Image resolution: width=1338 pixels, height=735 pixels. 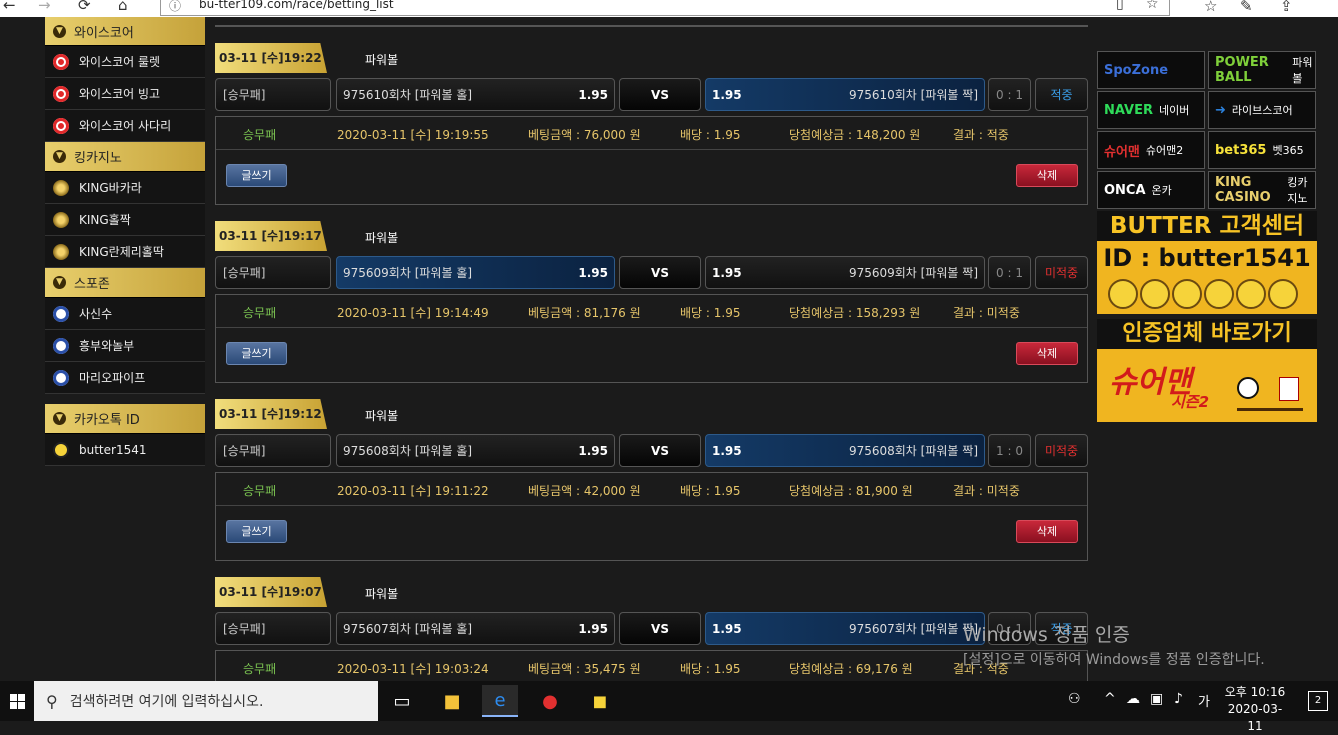 I want to click on sidebar-item-sasinsu: 사신수, so click(x=125, y=314).